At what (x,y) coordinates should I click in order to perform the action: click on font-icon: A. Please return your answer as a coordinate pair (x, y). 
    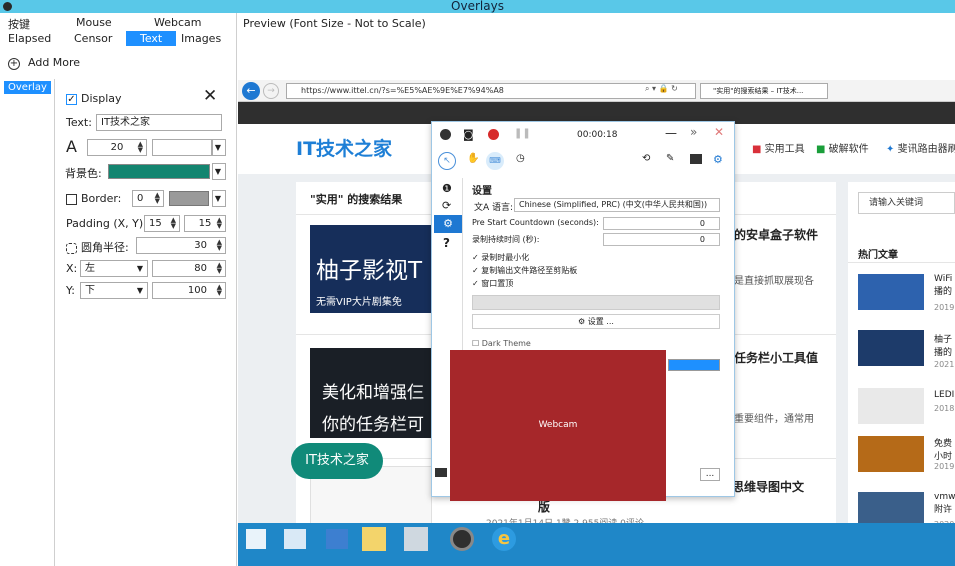
    Looking at the image, I should click on (71, 146).